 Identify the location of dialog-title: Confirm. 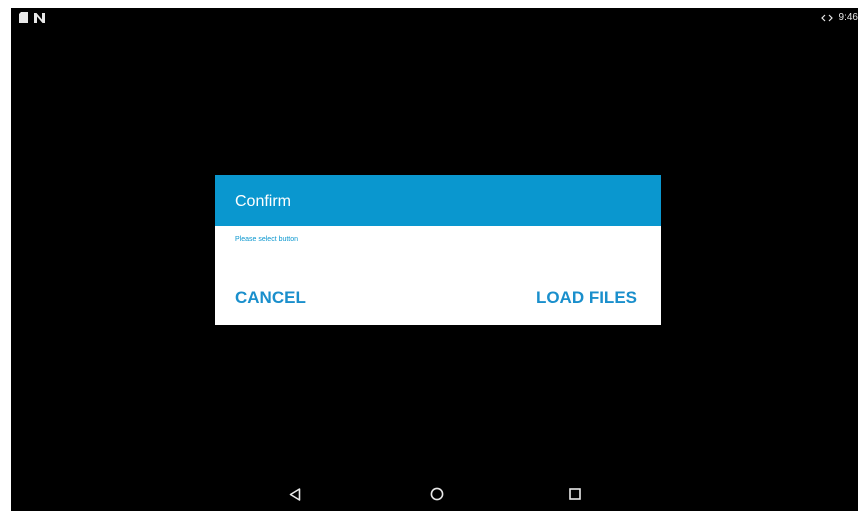
(263, 201).